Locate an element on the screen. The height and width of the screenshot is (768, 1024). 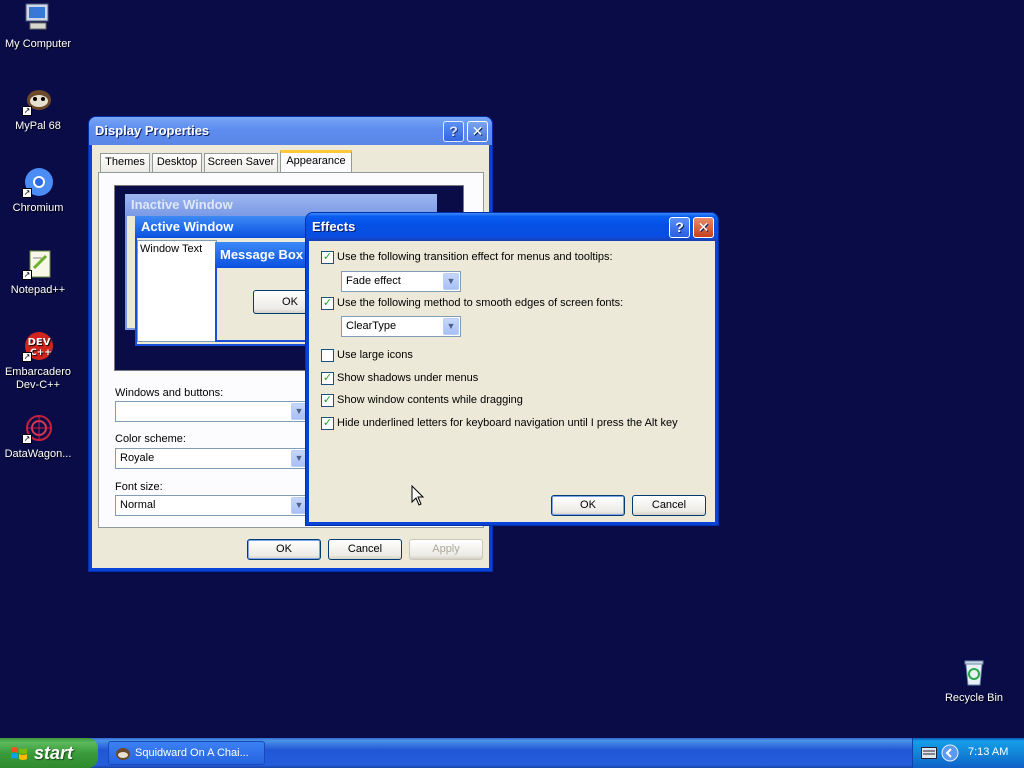
devcpp-icon: DEV C++ ↗ is located at coordinates (38, 346).